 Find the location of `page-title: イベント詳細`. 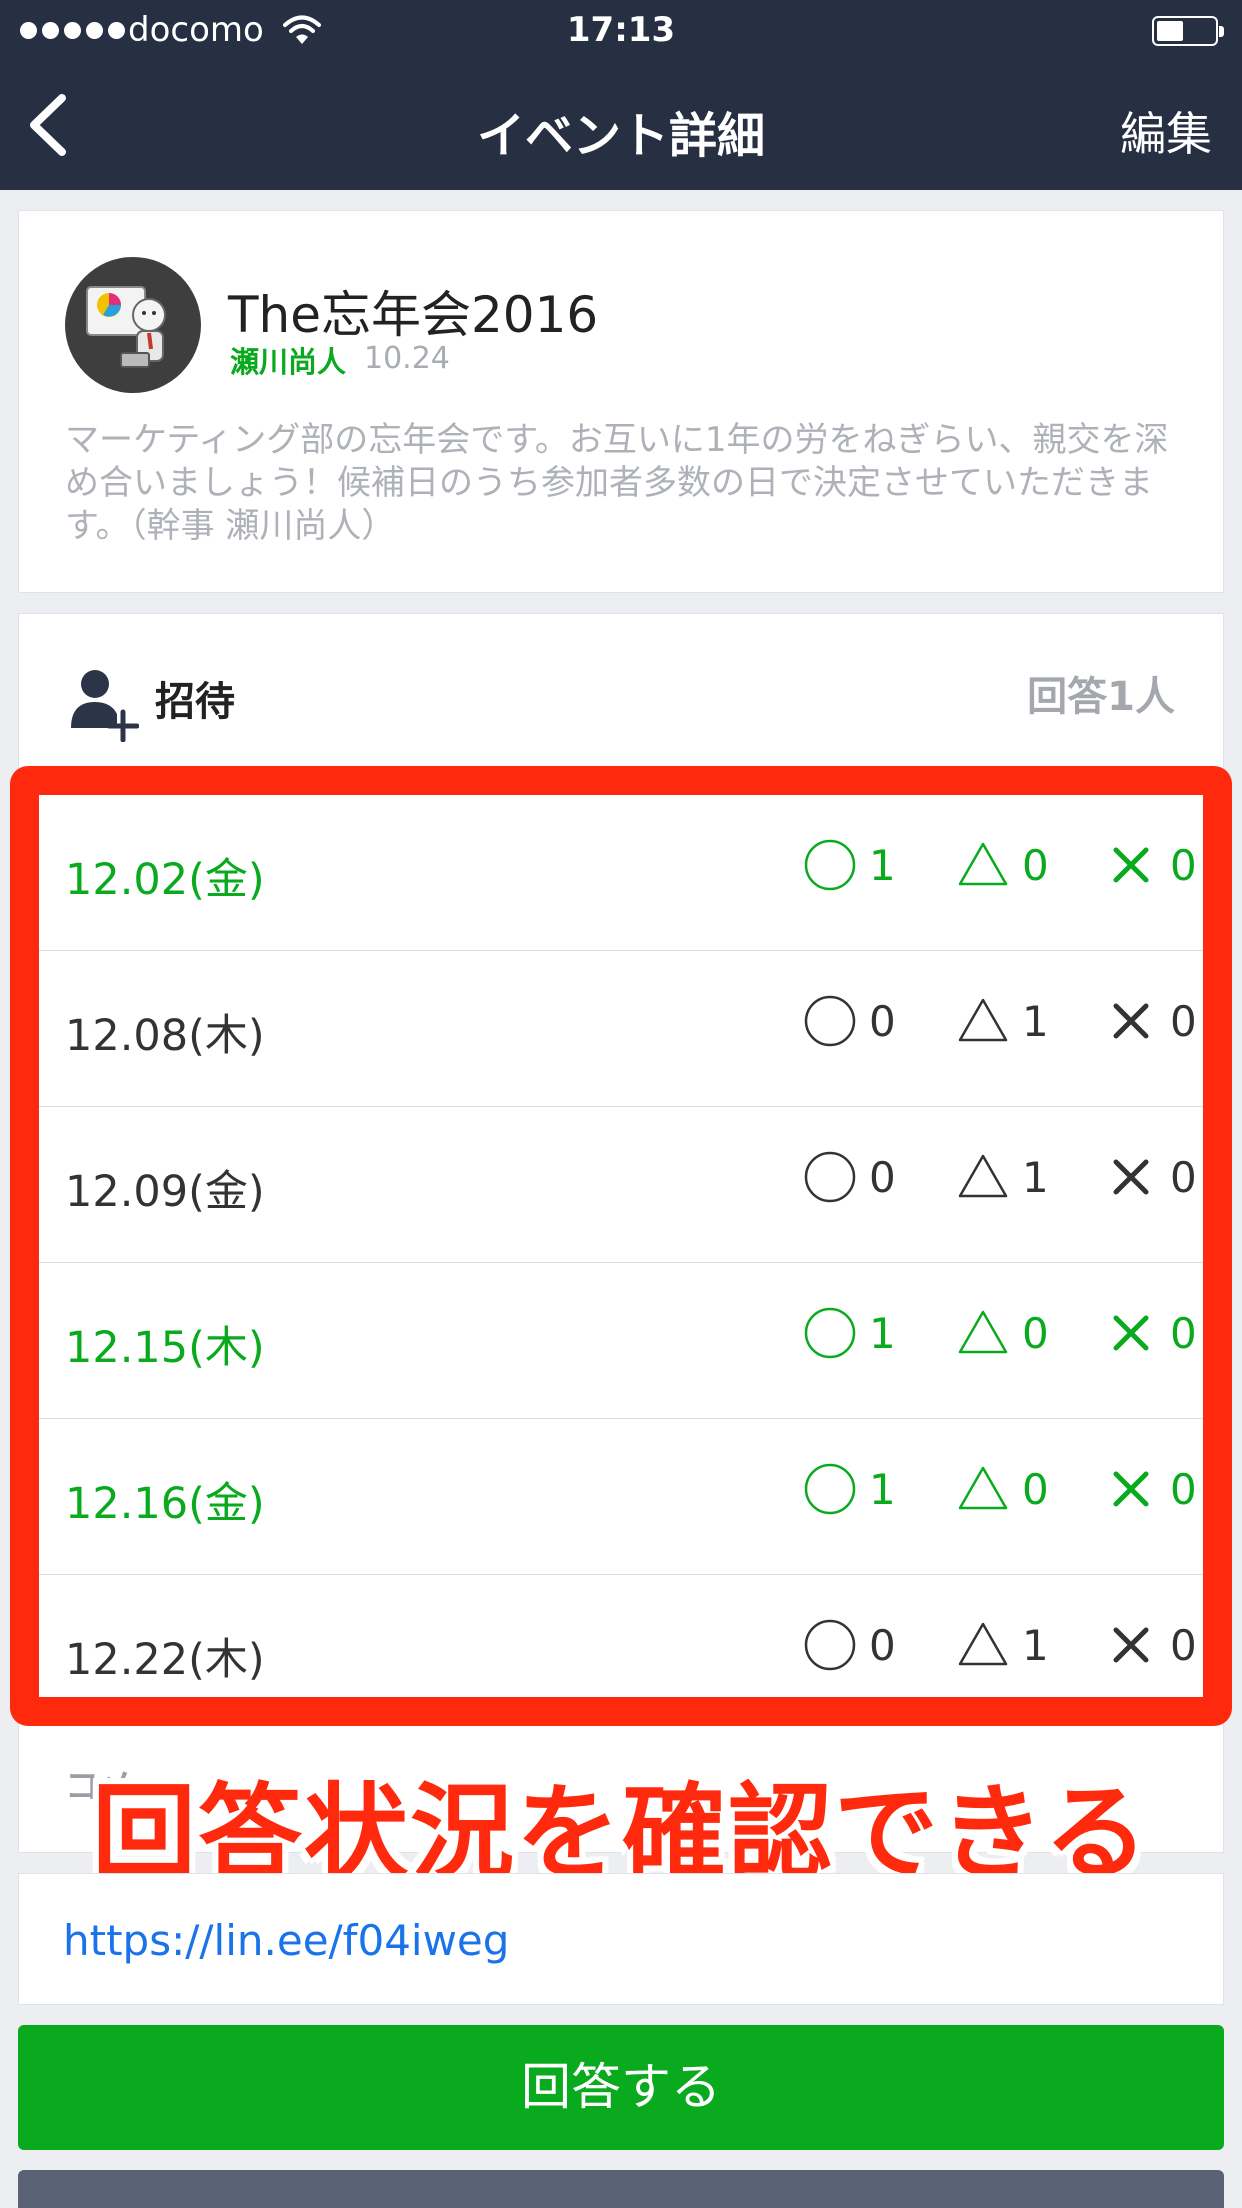

page-title: イベント詳細 is located at coordinates (620, 136).